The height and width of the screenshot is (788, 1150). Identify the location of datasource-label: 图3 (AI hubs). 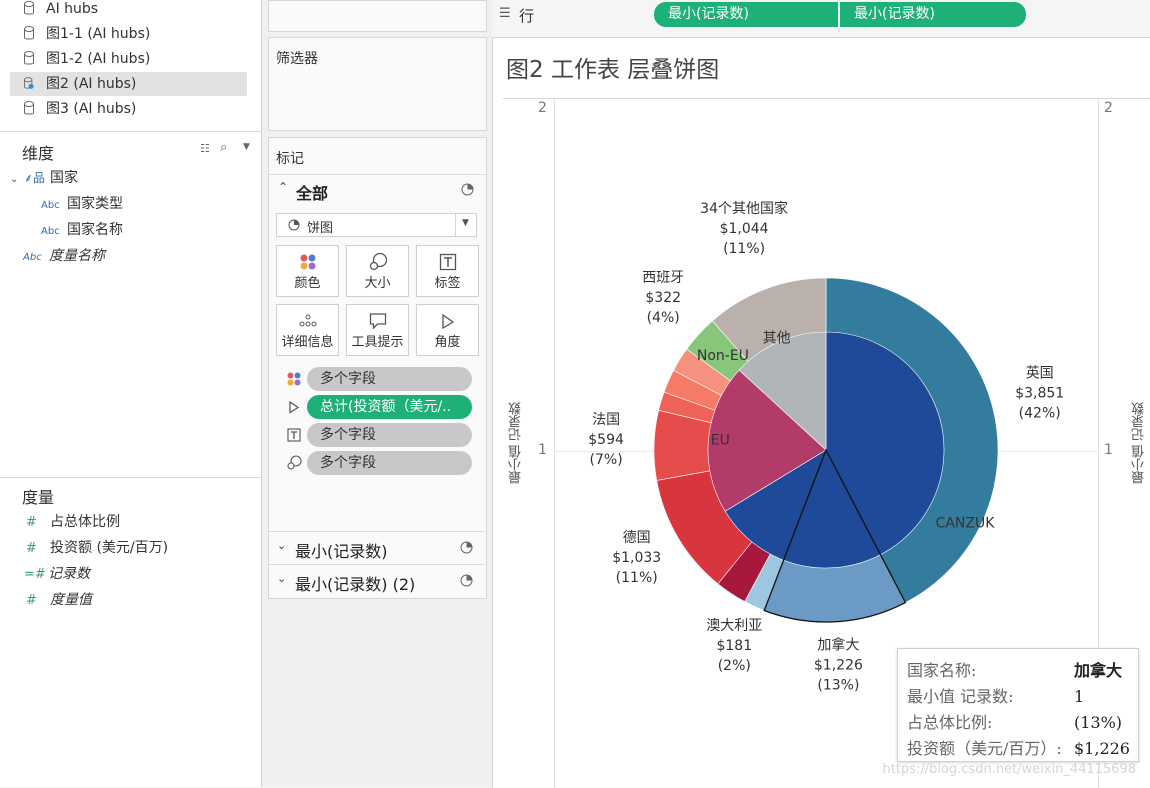
(91, 109).